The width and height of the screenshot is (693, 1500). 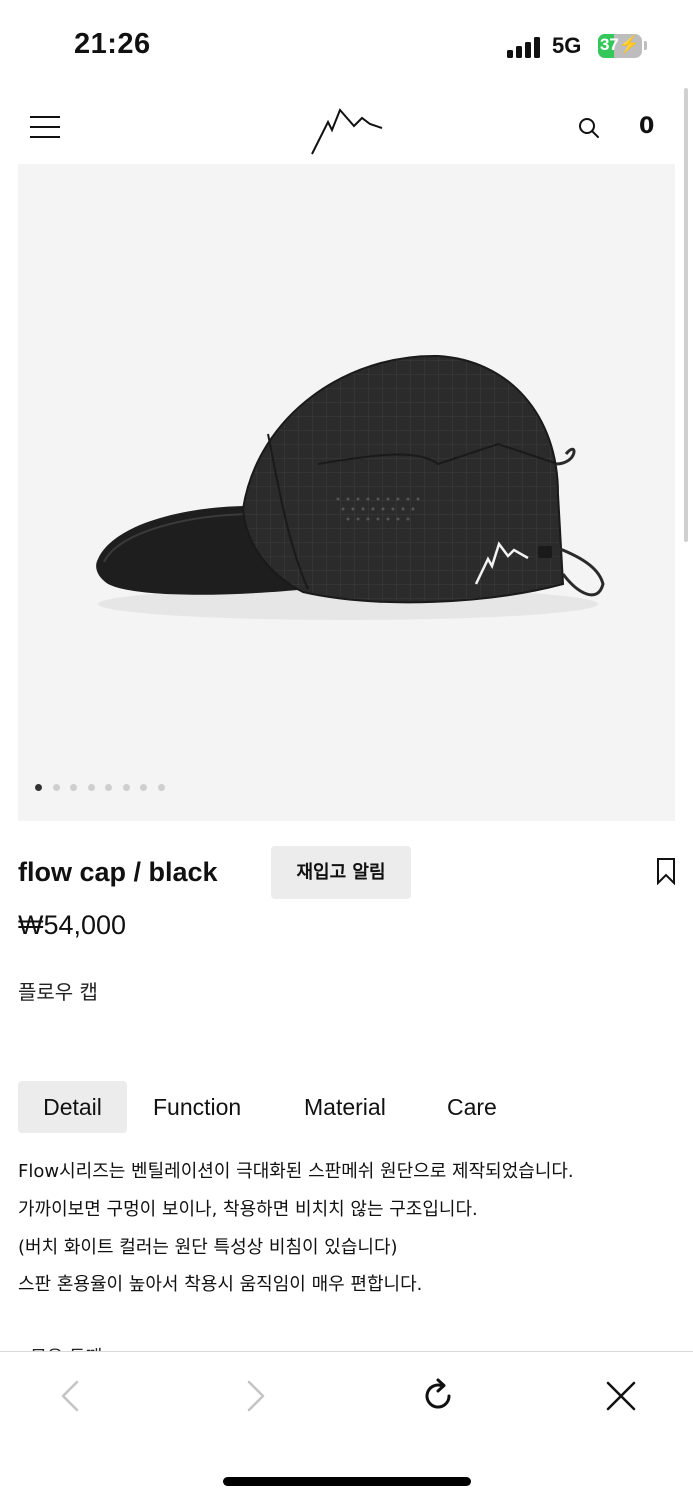 I want to click on home-indicator, so click(x=347, y=1481).